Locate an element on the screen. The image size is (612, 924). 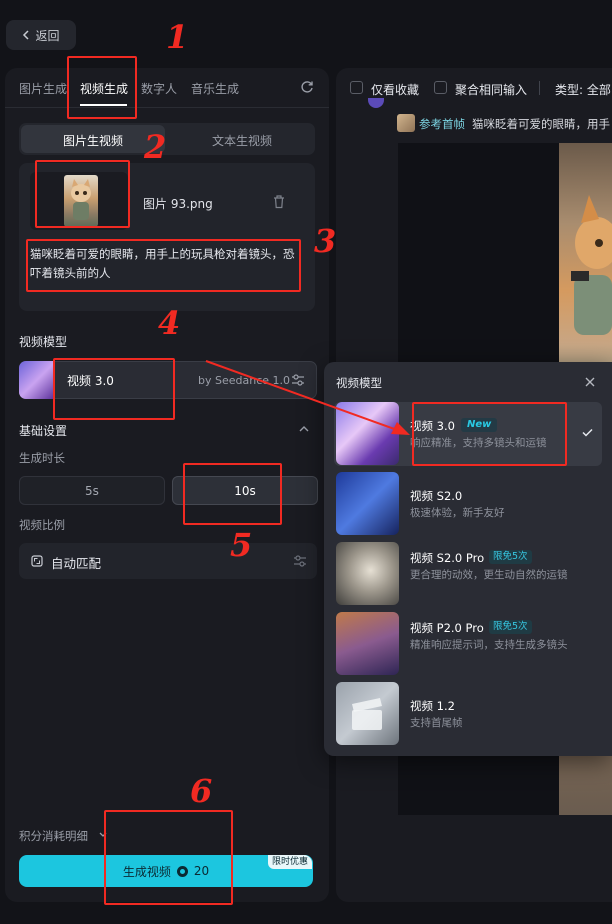
model-option-name: 视频 S2.0 is located at coordinates (436, 496).